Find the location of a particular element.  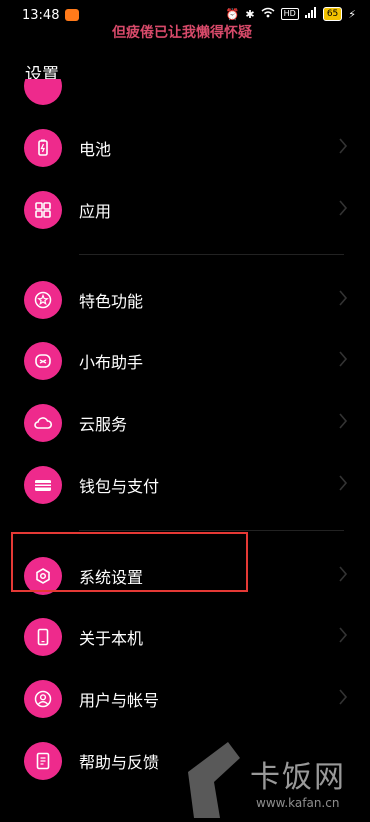

signal-icon is located at coordinates (310, 14).